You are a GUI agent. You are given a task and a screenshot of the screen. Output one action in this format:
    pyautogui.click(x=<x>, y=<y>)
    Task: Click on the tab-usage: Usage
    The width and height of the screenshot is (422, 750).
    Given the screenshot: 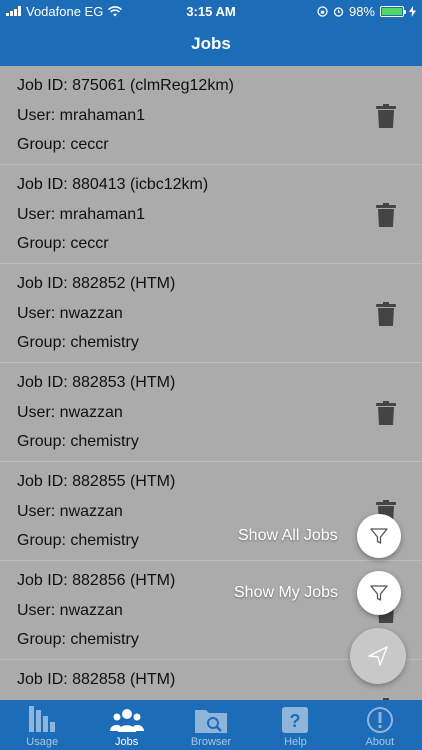 What is the action you would take?
    pyautogui.click(x=42, y=725)
    